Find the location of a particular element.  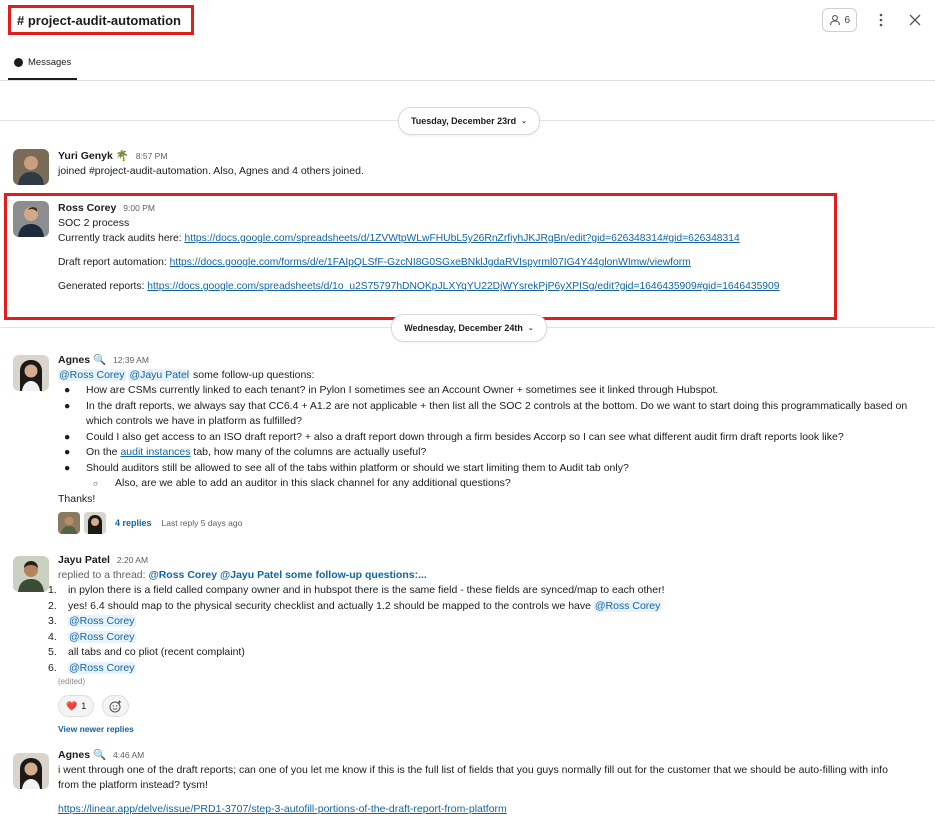

tab-messages-label: Messages is located at coordinates (50, 62).